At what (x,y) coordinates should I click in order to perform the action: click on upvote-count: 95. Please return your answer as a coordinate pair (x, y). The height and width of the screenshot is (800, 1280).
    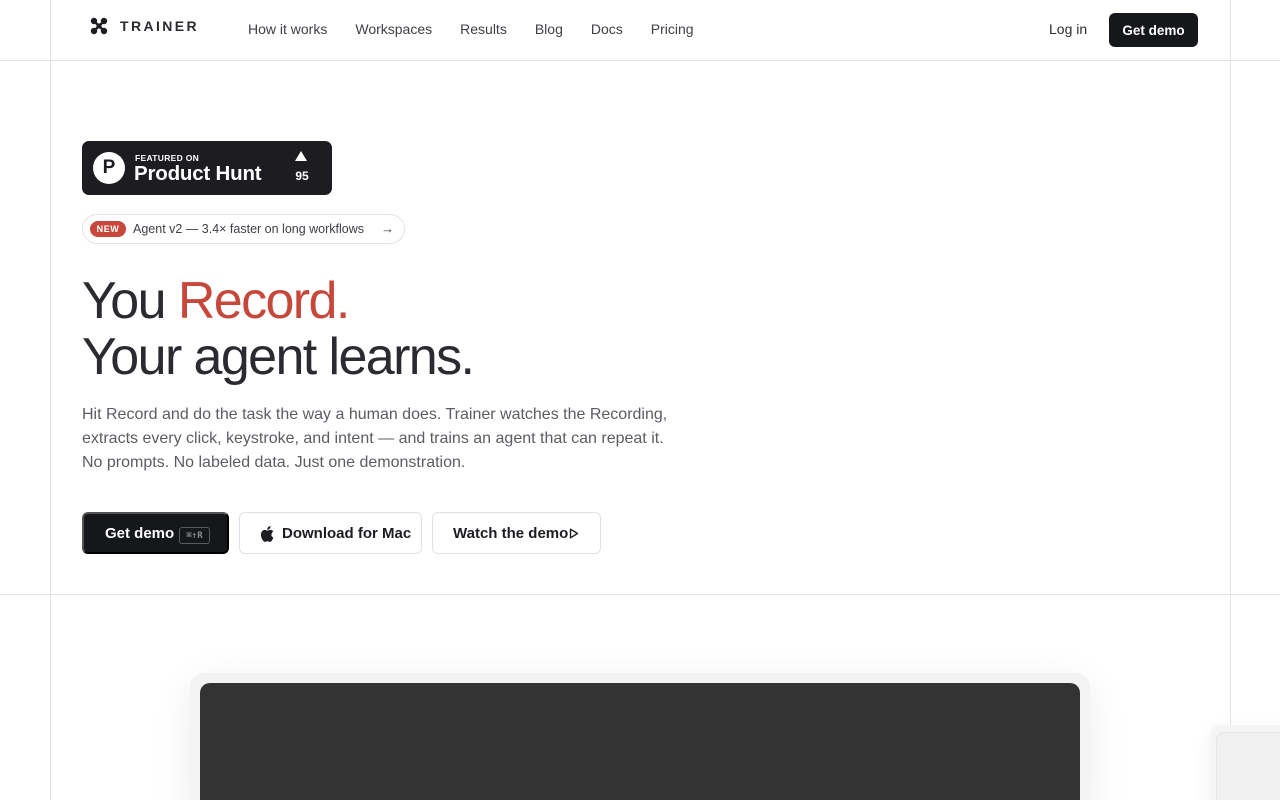
    Looking at the image, I should click on (302, 176).